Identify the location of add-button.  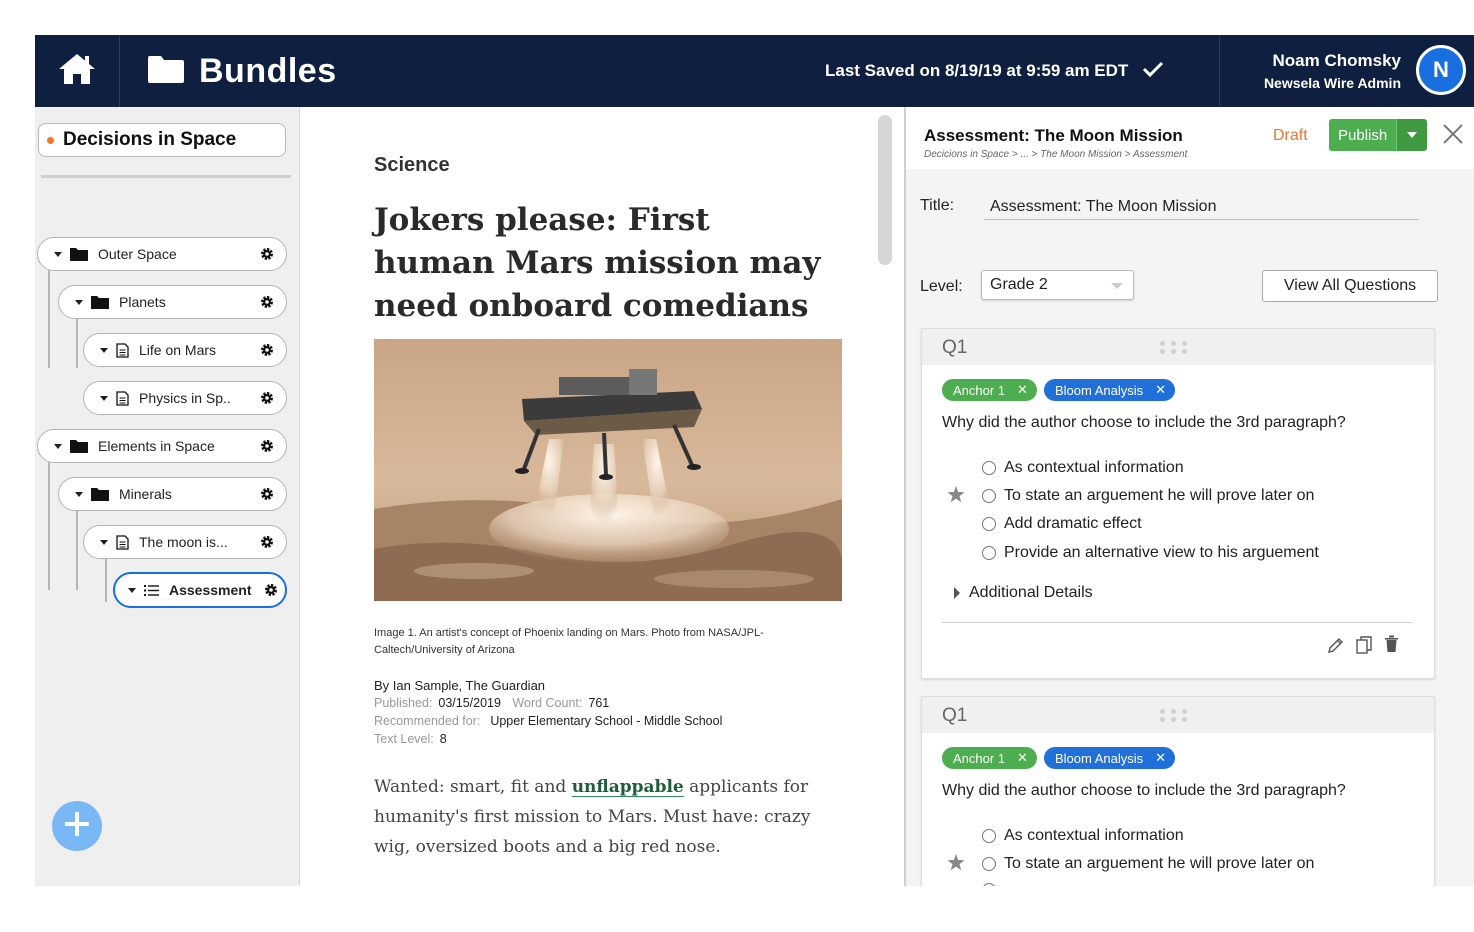
(77, 826).